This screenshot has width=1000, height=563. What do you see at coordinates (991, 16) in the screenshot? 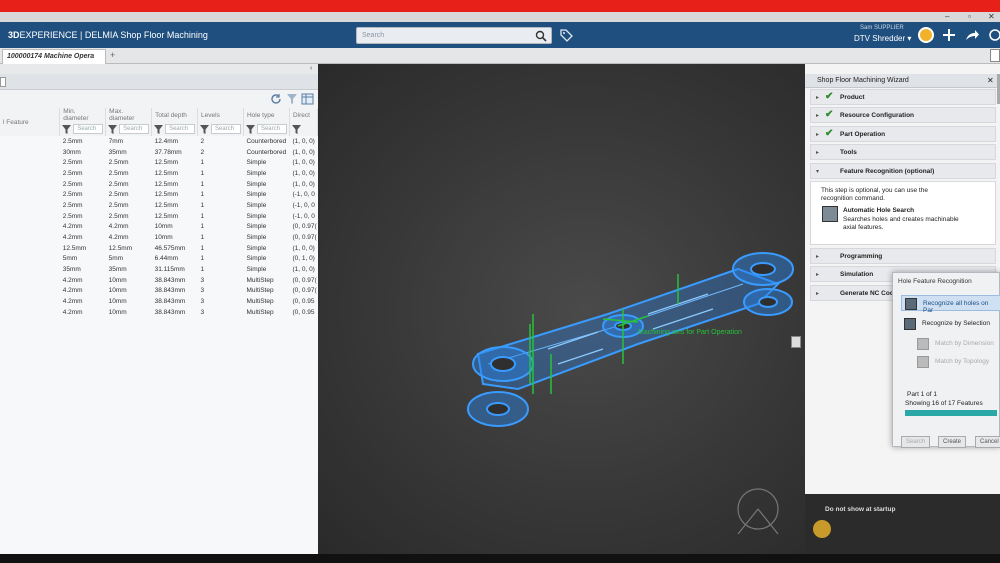
I see `close-window-button: ✕` at bounding box center [991, 16].